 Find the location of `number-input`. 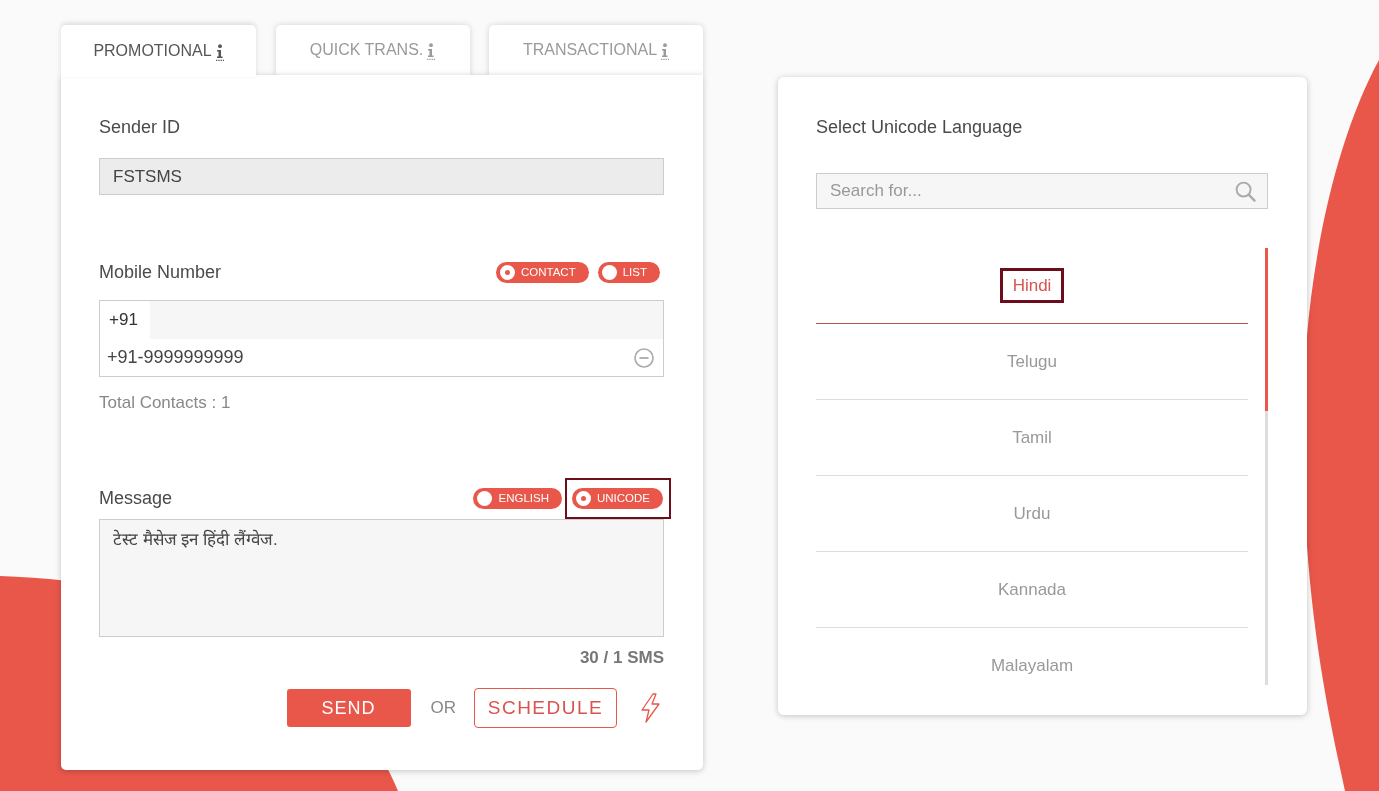

number-input is located at coordinates (406, 320).